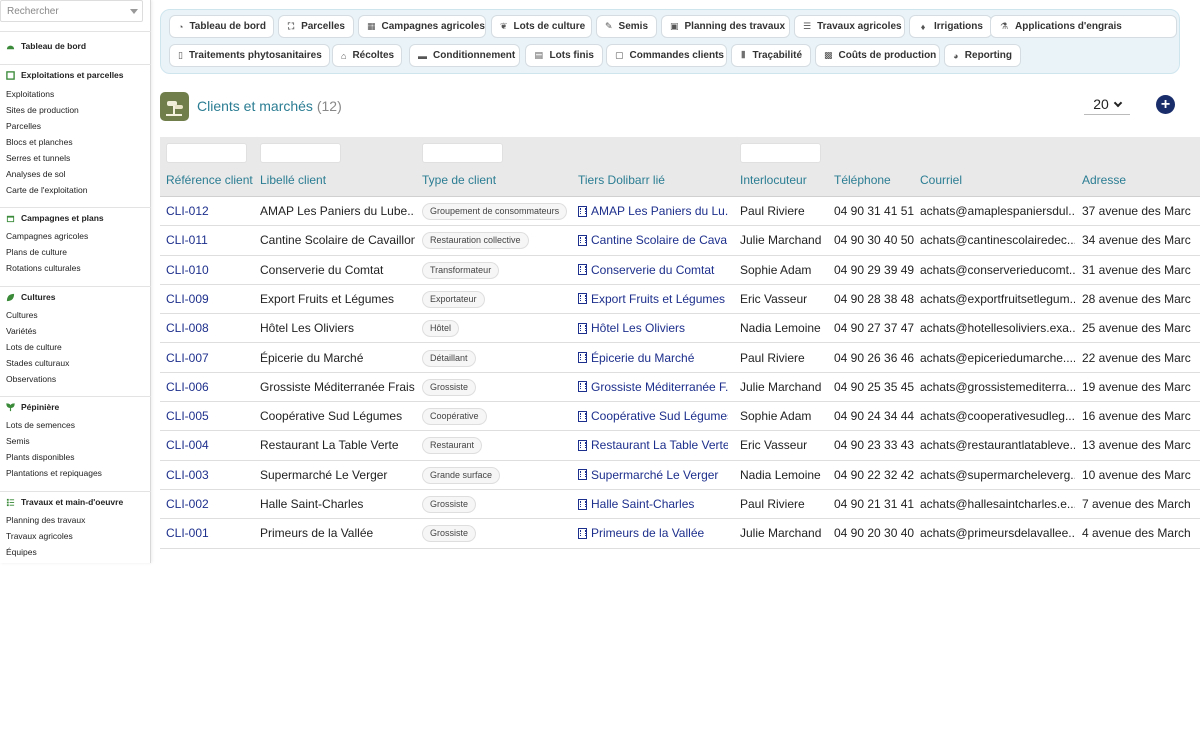 The height and width of the screenshot is (743, 1200). I want to click on sidebar-item: Exploitations, so click(30, 94).